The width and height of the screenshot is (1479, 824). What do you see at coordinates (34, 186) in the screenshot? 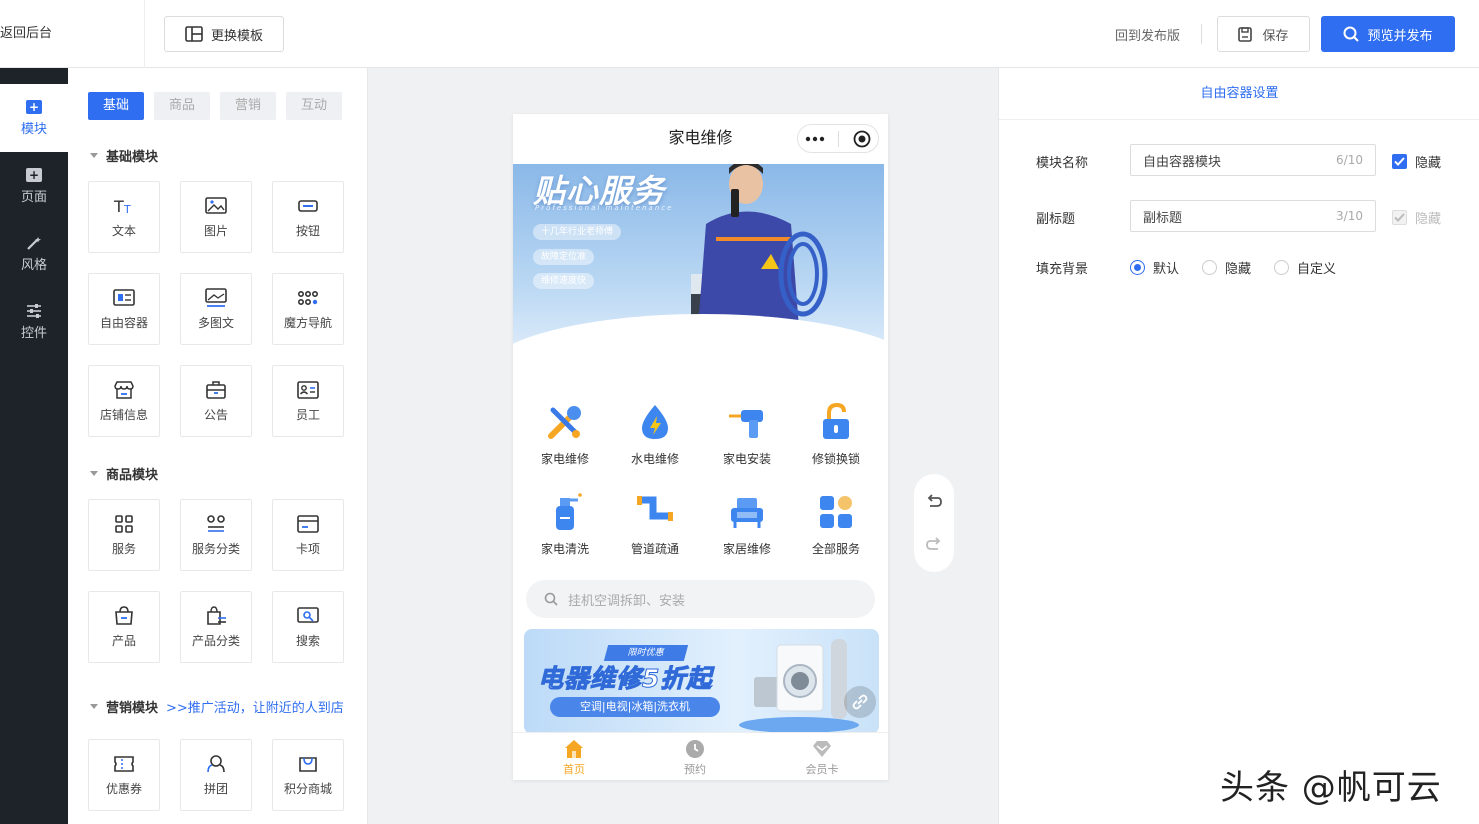
I see `nav-item-pages: + 页面` at bounding box center [34, 186].